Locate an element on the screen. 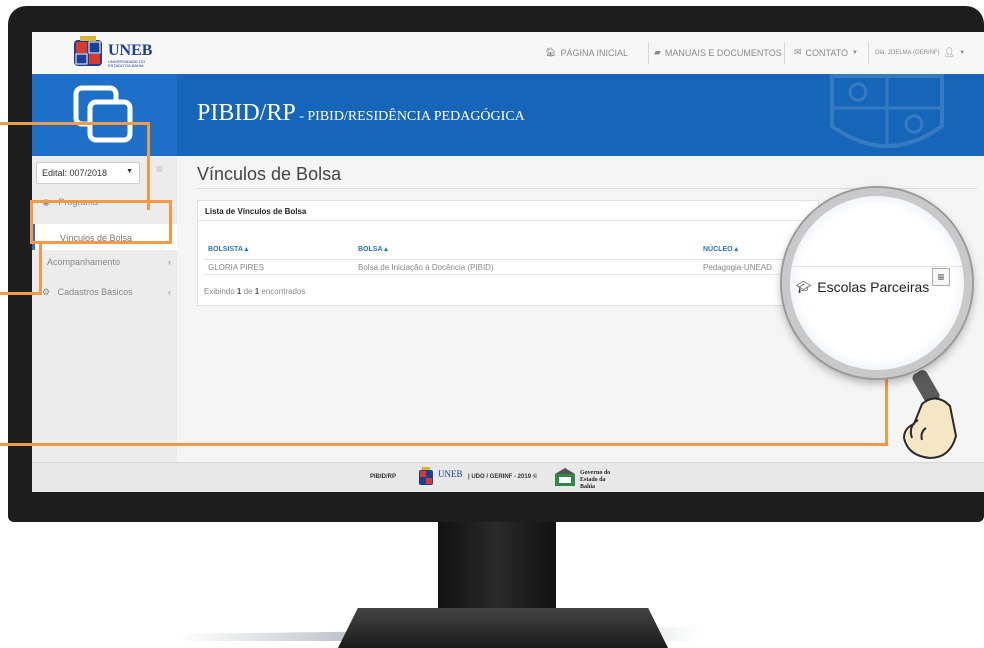  count-prefix: Exibindo is located at coordinates (220, 291).